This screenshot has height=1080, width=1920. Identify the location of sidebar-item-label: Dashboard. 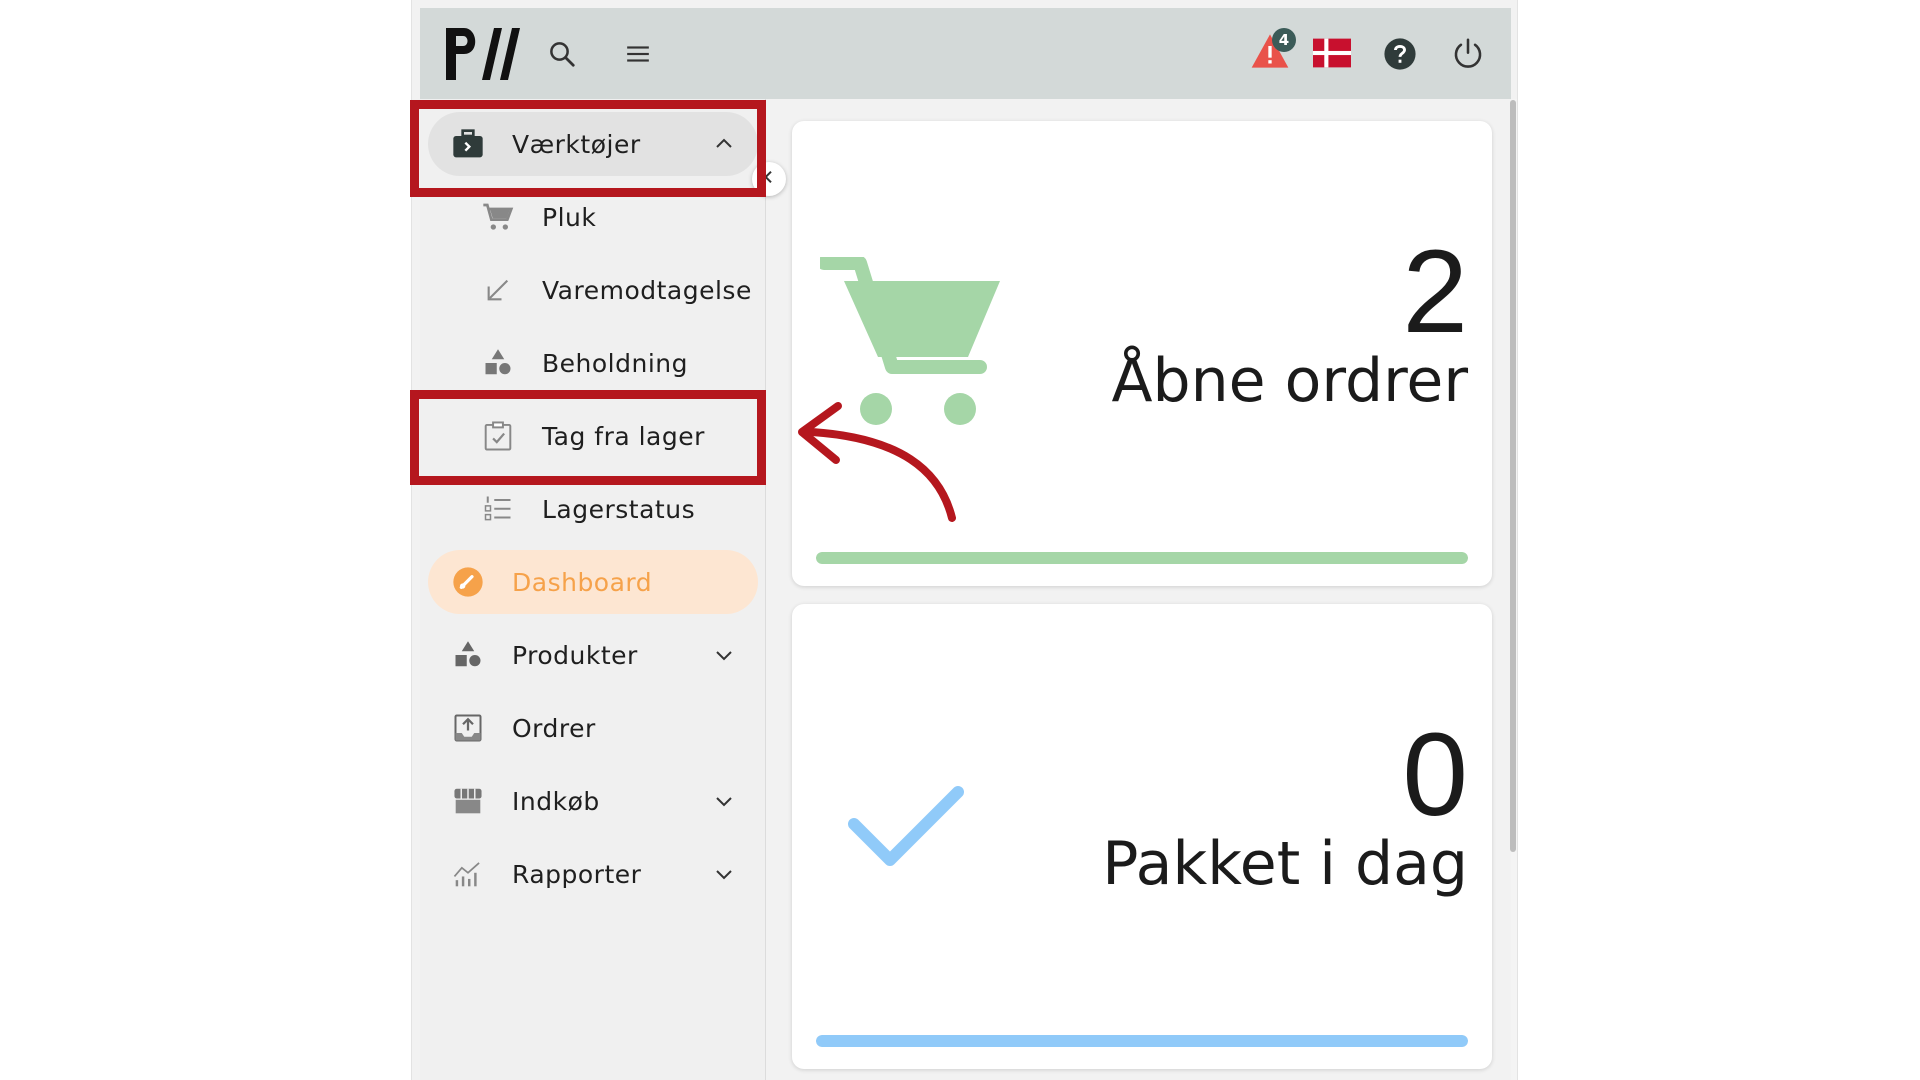
(582, 582).